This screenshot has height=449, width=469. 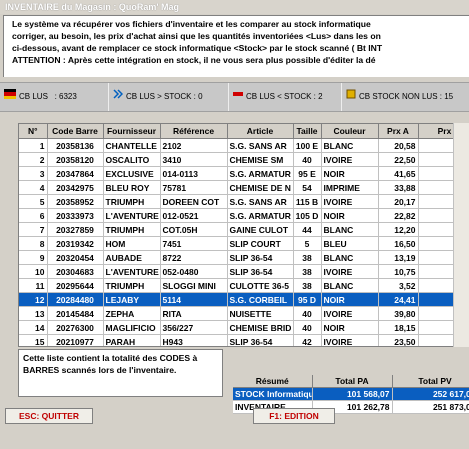 What do you see at coordinates (260, 215) in the screenshot?
I see `cell-article: S.G. ARMATUR` at bounding box center [260, 215].